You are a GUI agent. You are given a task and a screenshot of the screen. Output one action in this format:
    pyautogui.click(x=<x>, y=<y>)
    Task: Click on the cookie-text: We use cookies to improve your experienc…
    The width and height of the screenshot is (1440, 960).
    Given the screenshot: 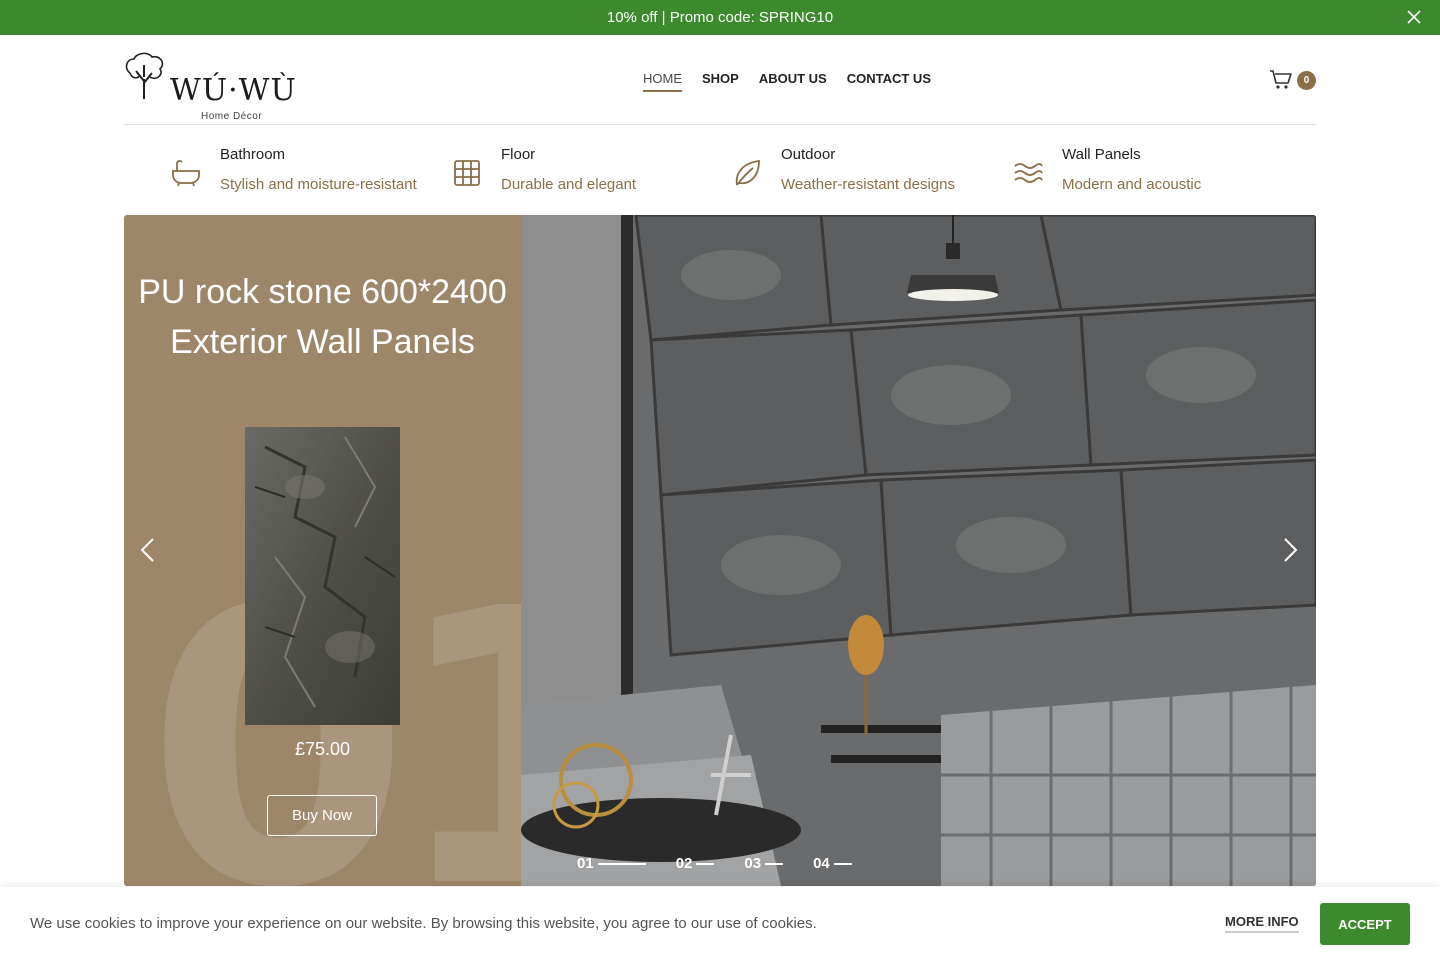 What is the action you would take?
    pyautogui.click(x=423, y=923)
    